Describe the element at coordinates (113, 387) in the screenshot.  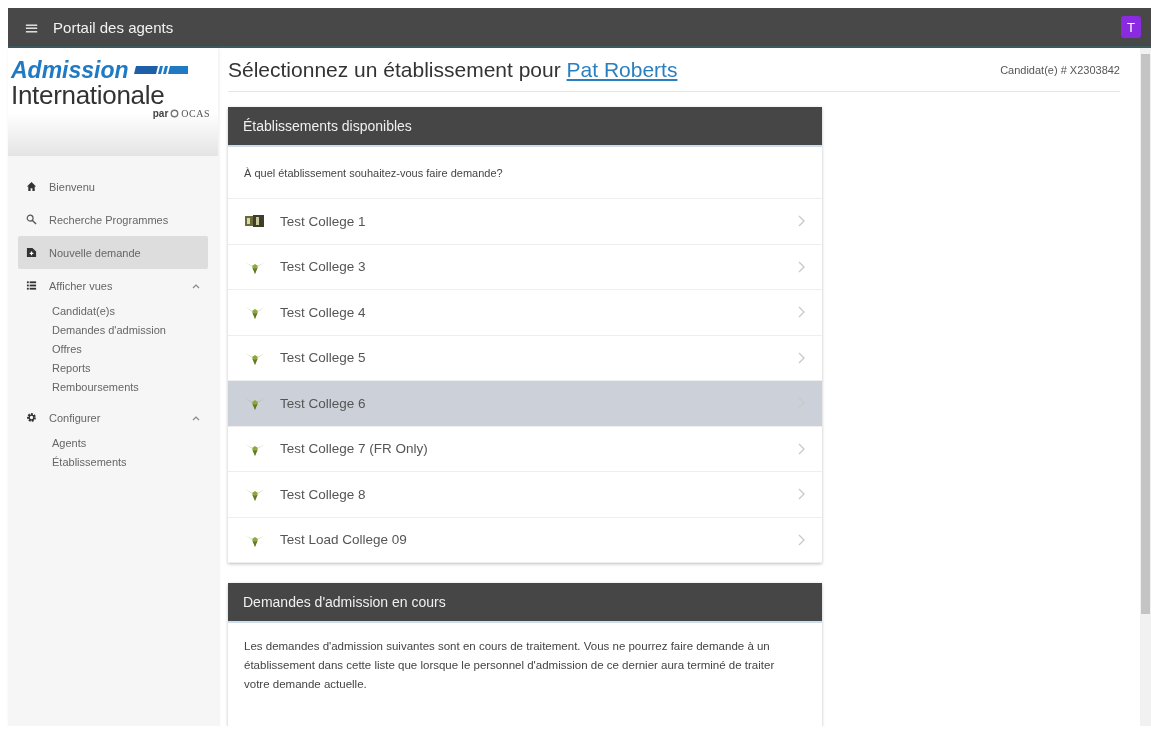
I see `sidebar-subitem: Remboursements` at that location.